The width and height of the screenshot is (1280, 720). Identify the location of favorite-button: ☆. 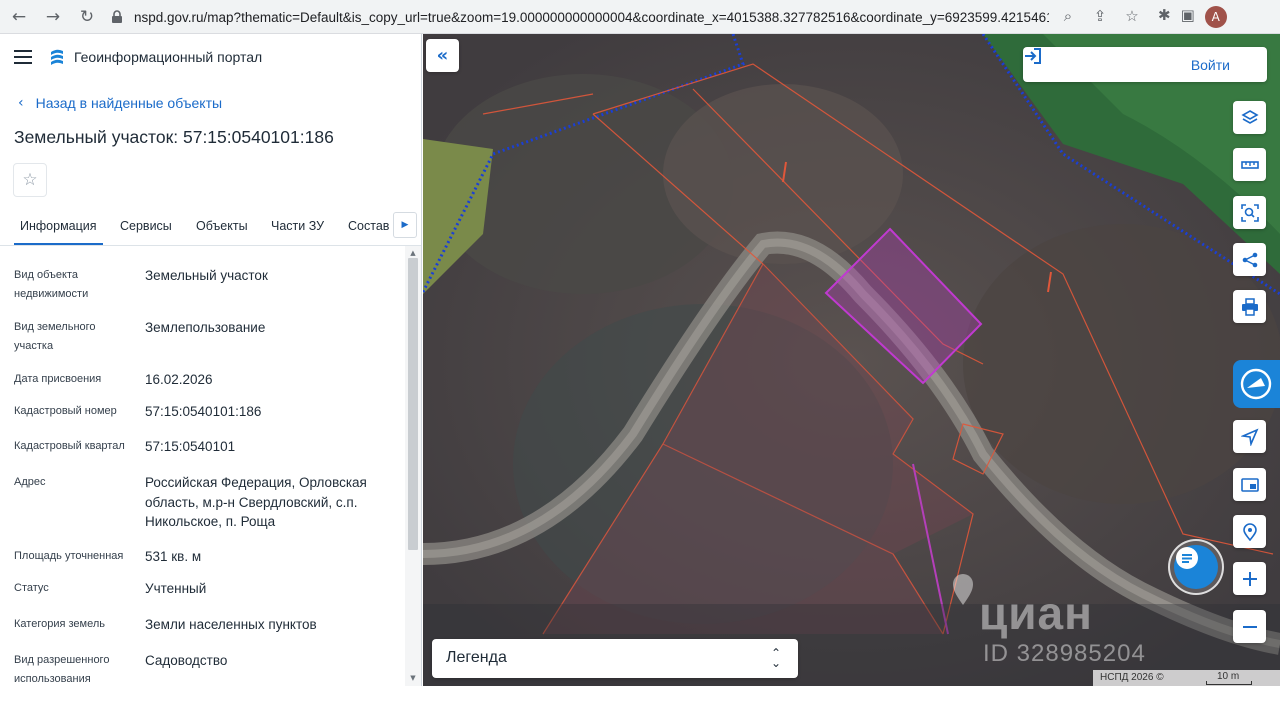
(30, 180).